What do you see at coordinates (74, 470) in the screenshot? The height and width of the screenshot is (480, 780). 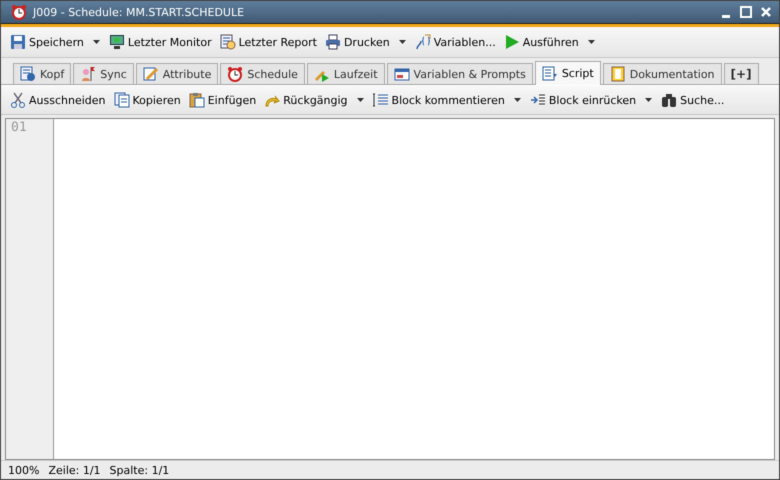 I see `status-text: Zeile: 1/1` at bounding box center [74, 470].